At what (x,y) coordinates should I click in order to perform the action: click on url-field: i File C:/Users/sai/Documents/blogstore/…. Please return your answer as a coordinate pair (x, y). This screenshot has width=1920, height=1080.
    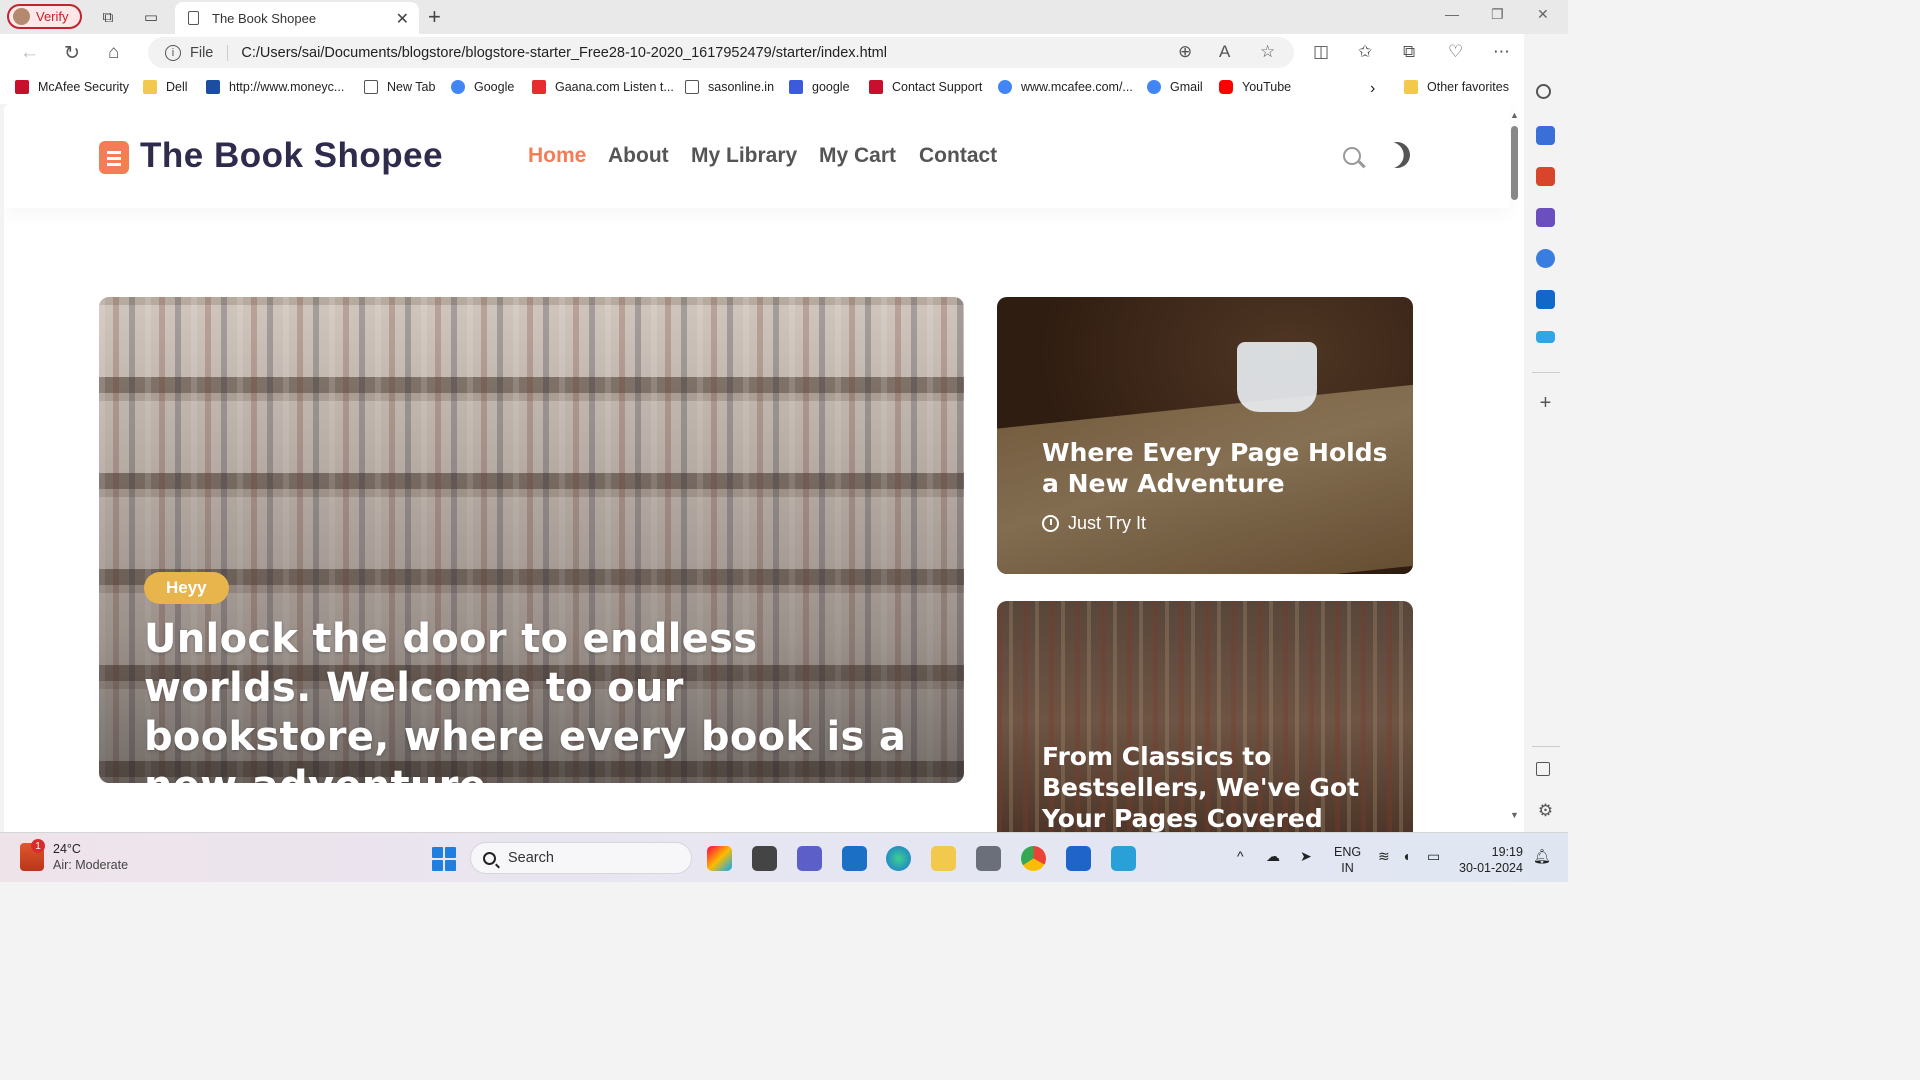
    Looking at the image, I should click on (721, 52).